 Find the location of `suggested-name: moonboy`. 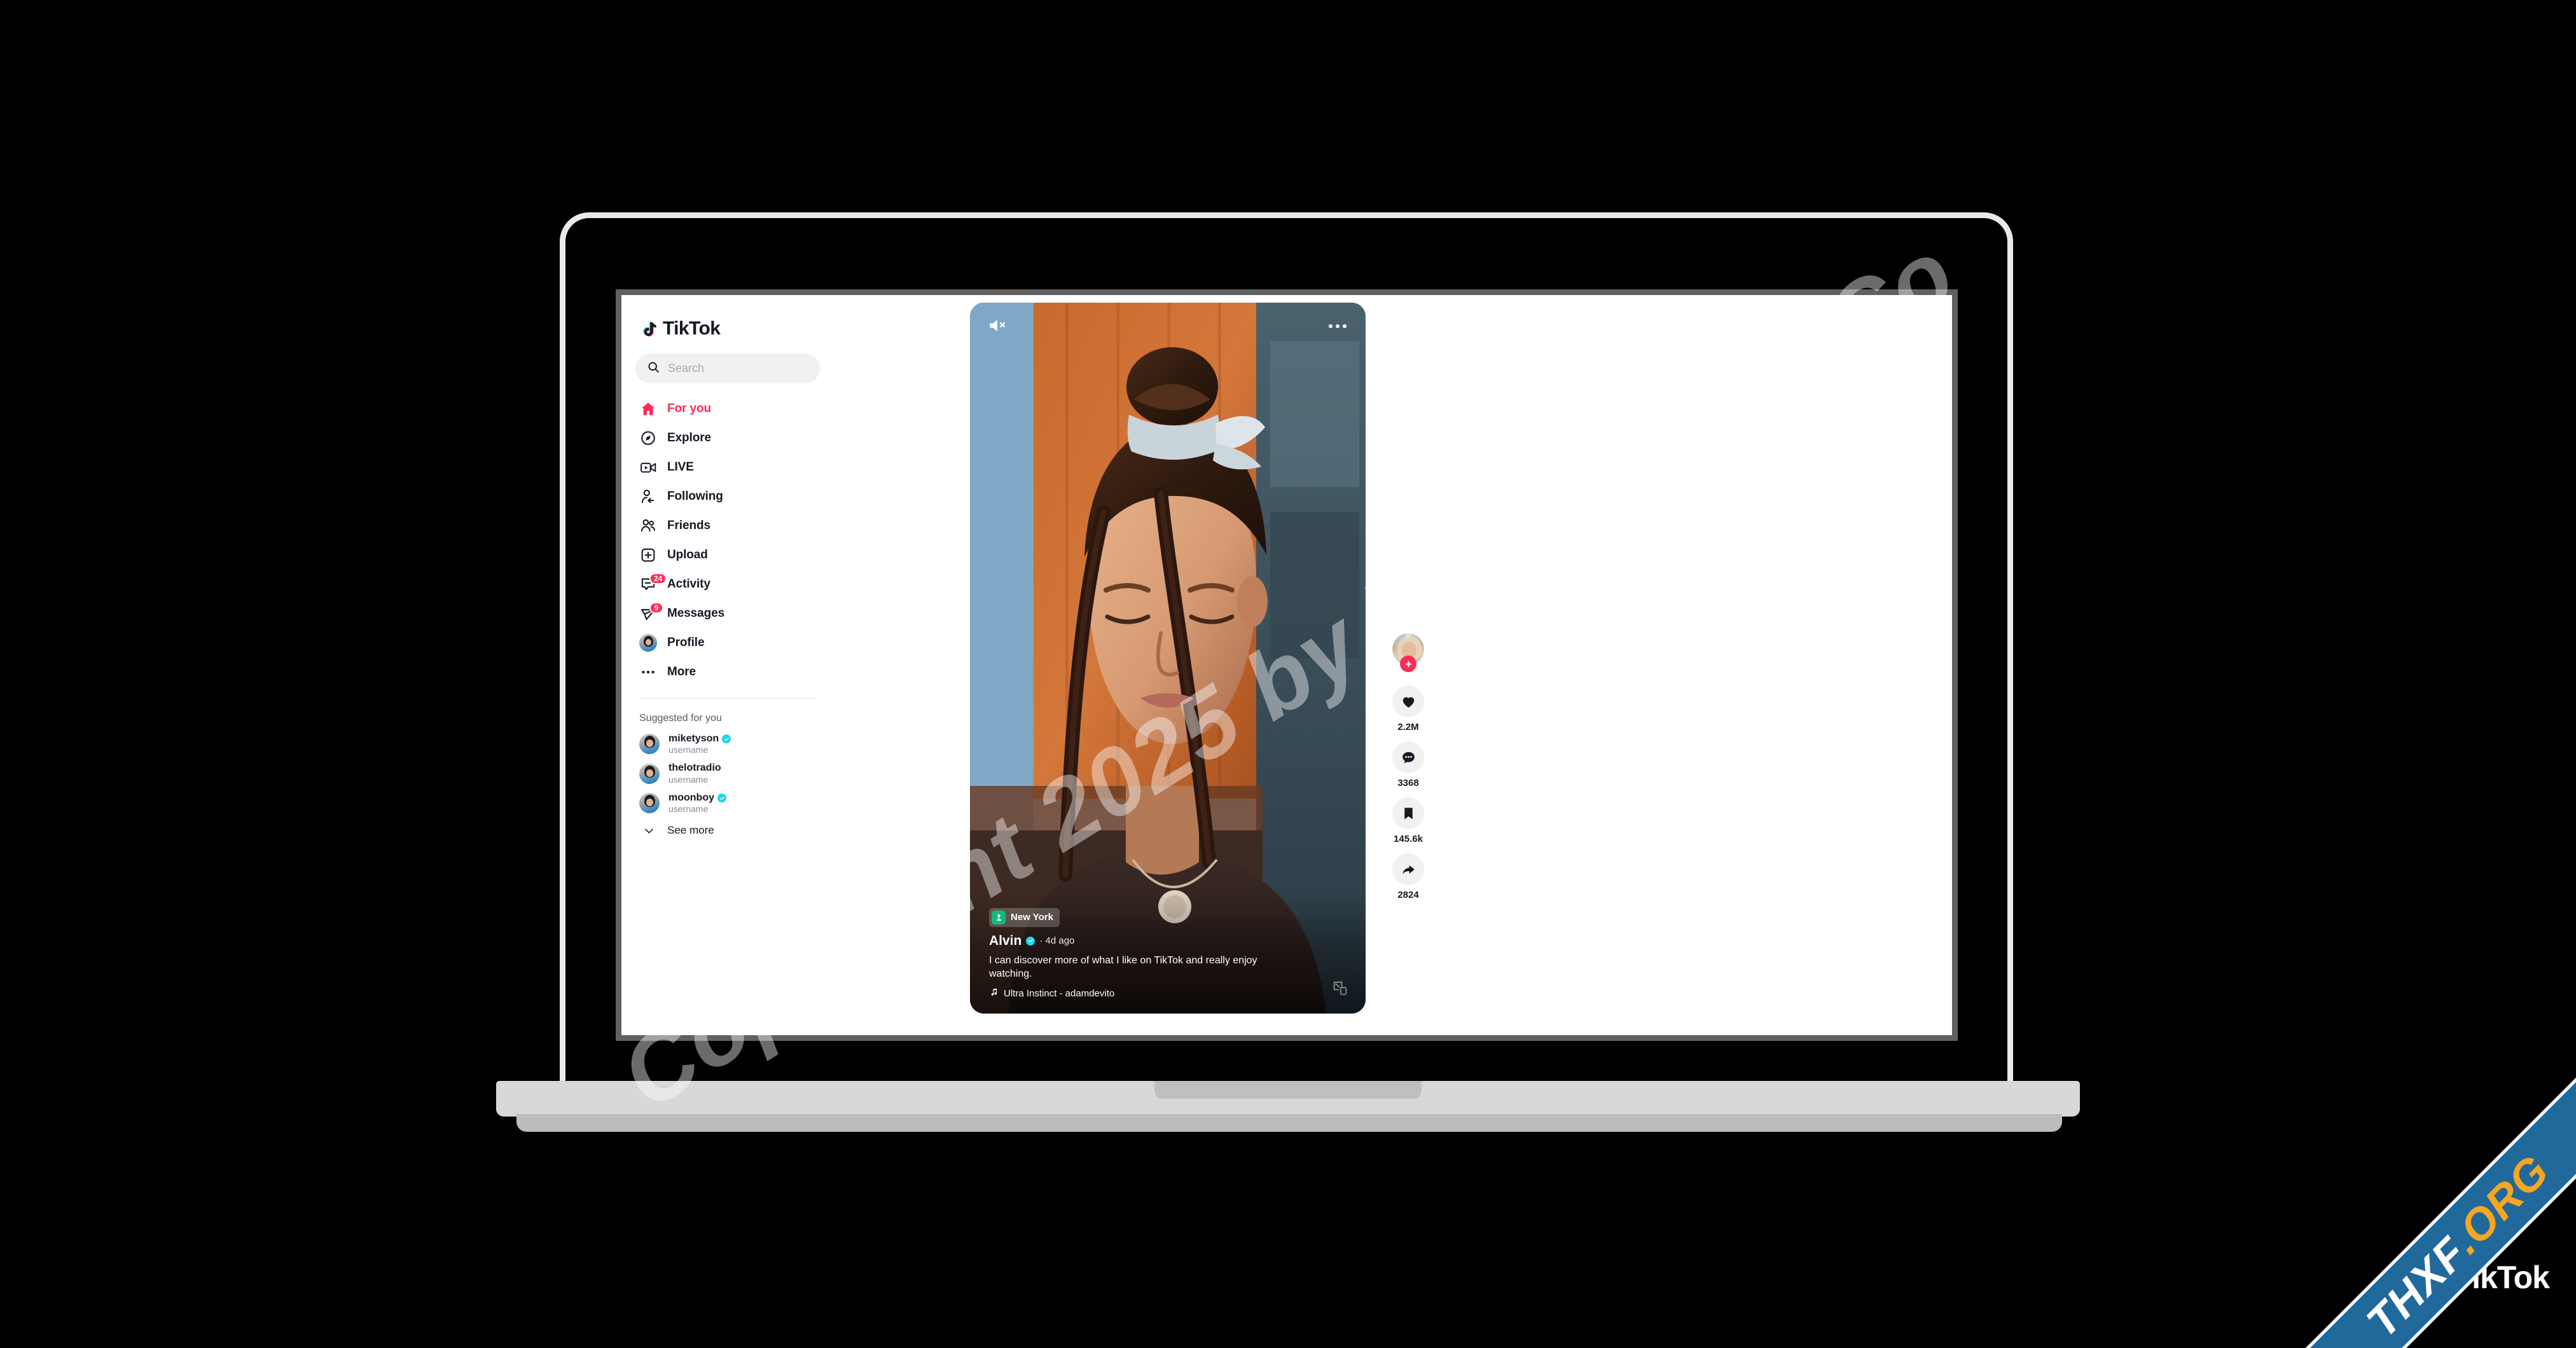

suggested-name: moonboy is located at coordinates (691, 797).